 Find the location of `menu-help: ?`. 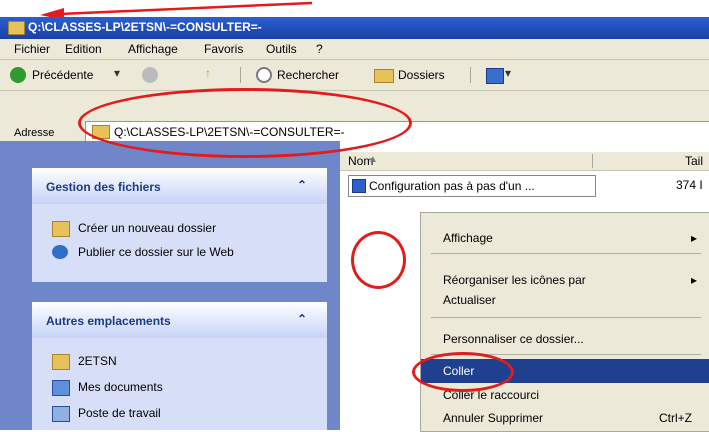

menu-help: ? is located at coordinates (319, 49).